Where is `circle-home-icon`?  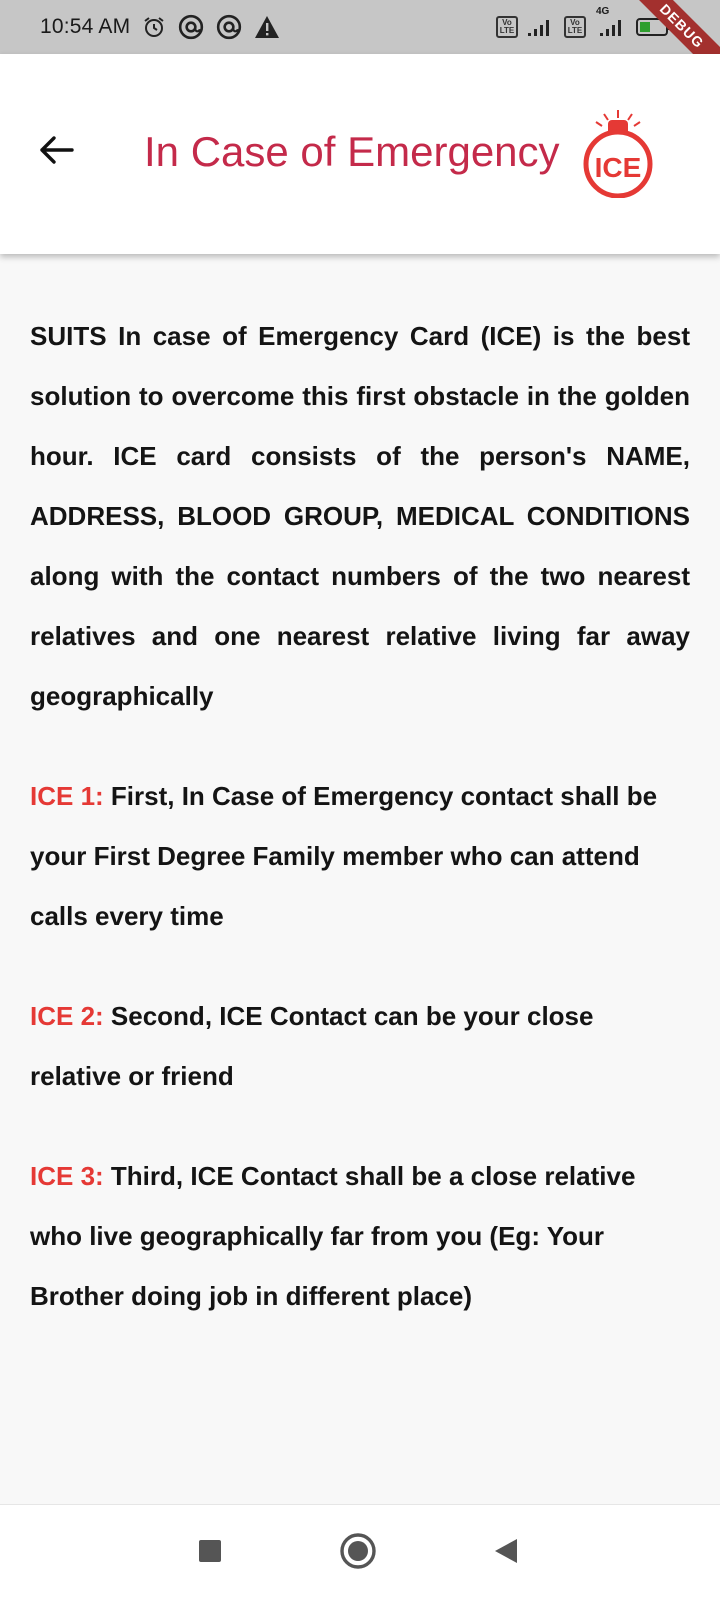
circle-home-icon is located at coordinates (358, 1553).